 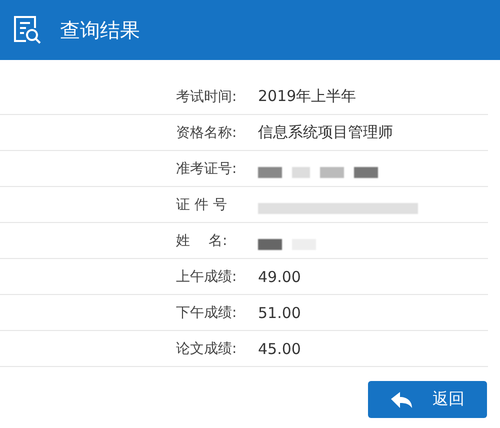 I want to click on field-value: 2019年上半年, so click(x=307, y=96).